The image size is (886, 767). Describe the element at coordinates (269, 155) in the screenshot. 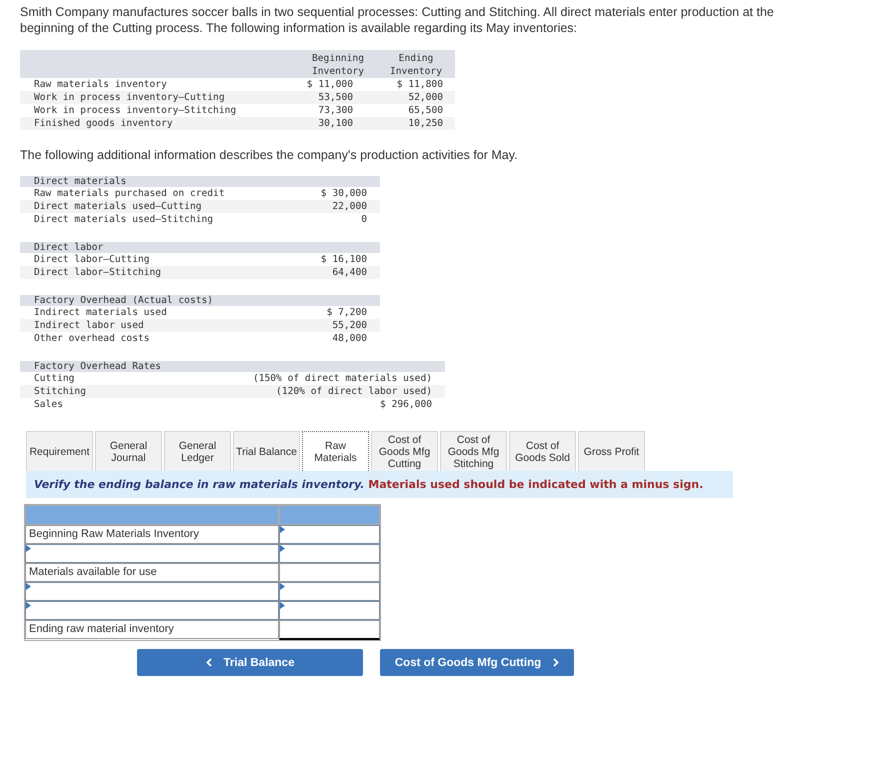

I see `additional-info-text: The following additional information describes the company's production activities for May.` at that location.